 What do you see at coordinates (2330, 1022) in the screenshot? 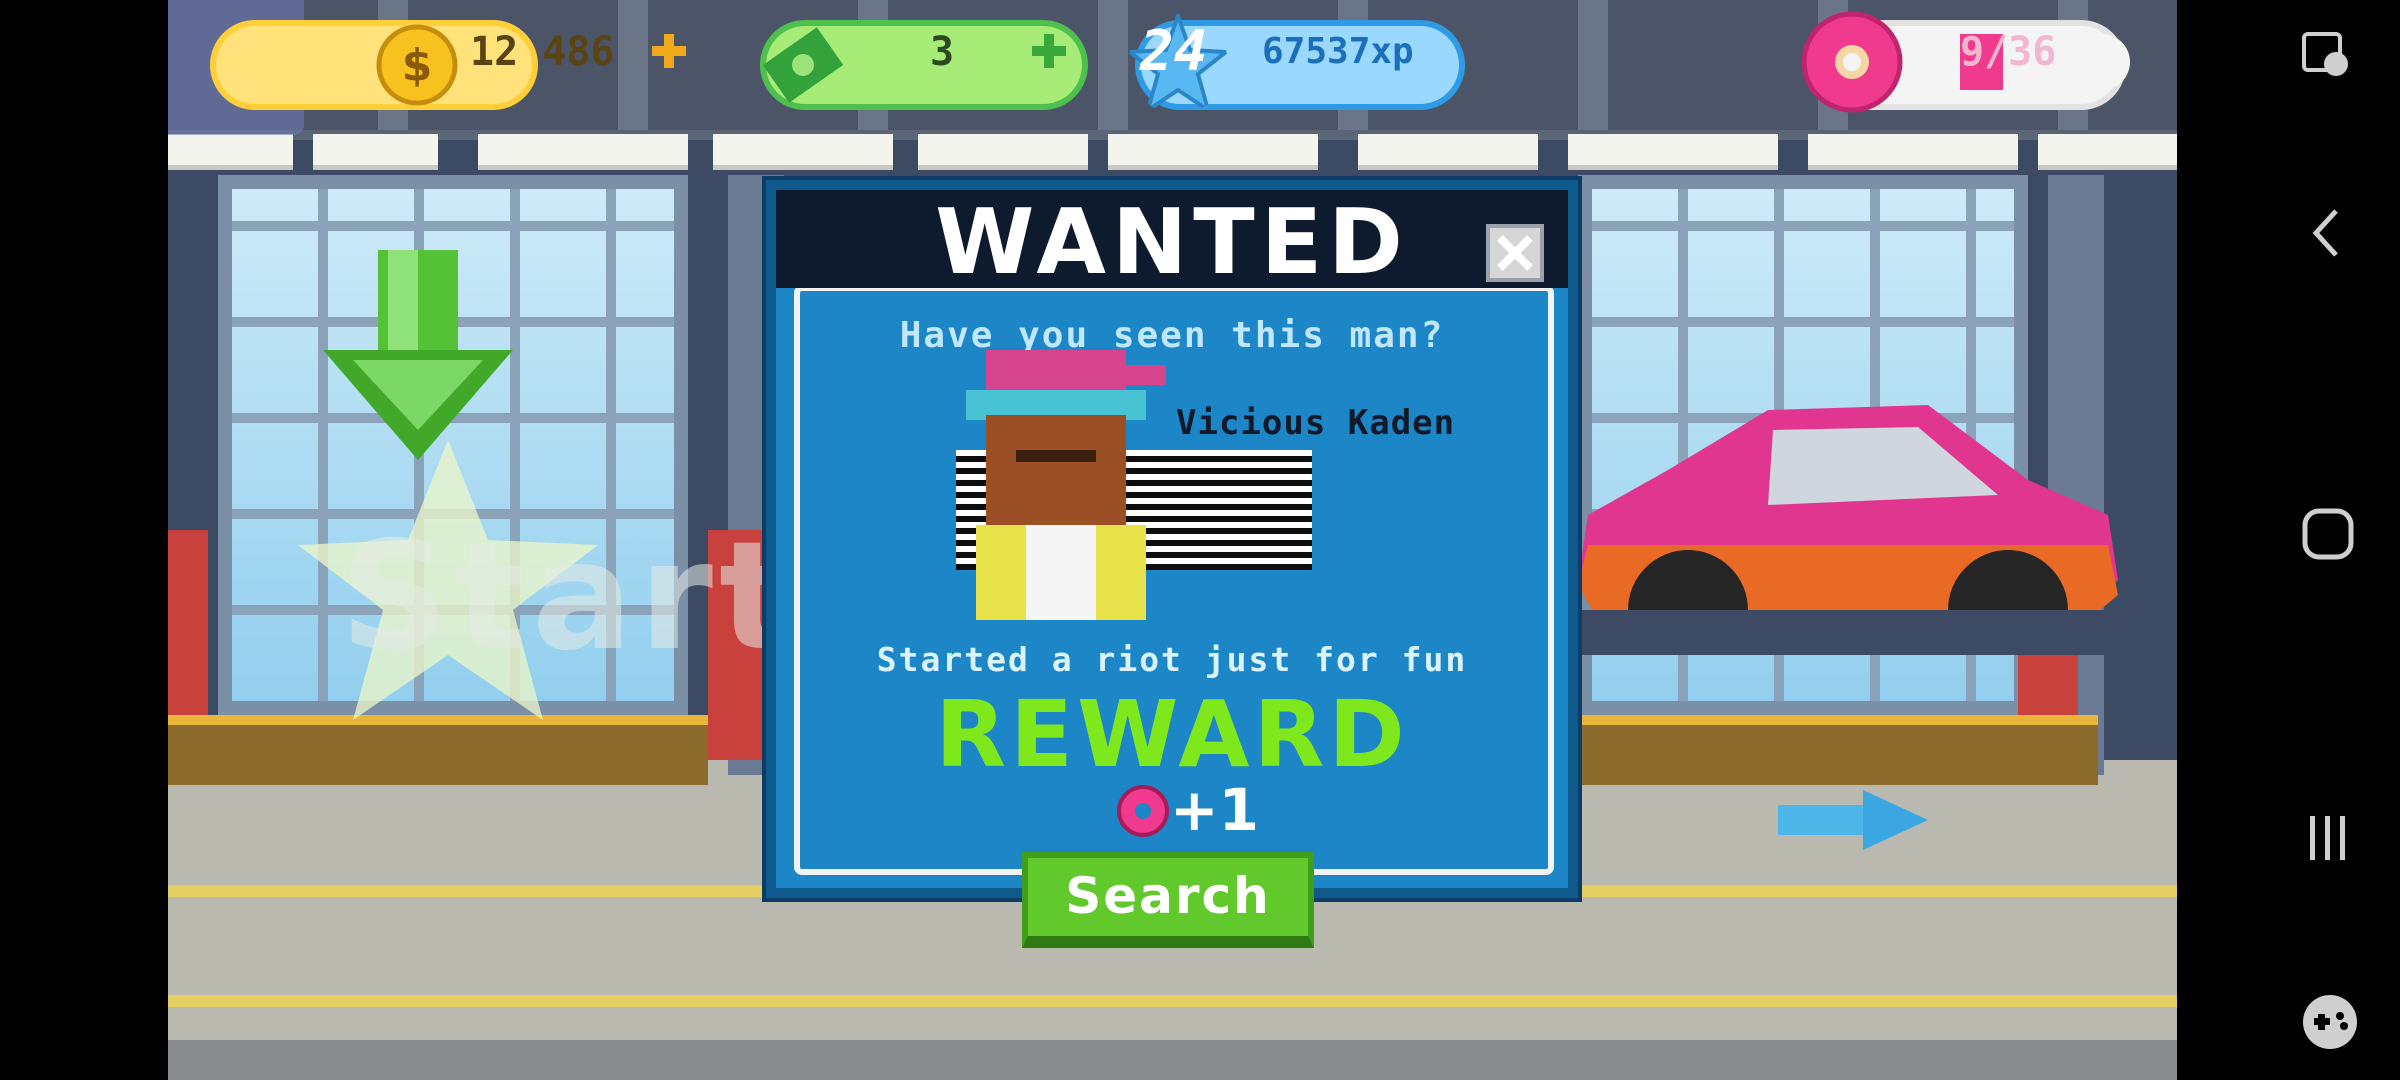
I see `game-tools-icon` at bounding box center [2330, 1022].